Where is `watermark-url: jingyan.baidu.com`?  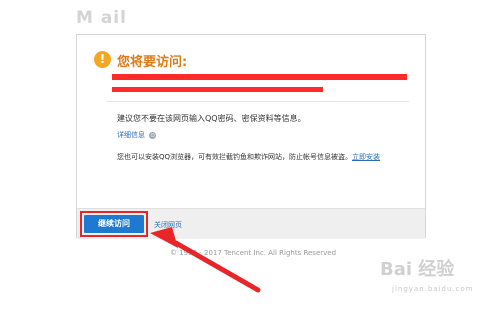 watermark-url: jingyan.baidu.com is located at coordinates (433, 289).